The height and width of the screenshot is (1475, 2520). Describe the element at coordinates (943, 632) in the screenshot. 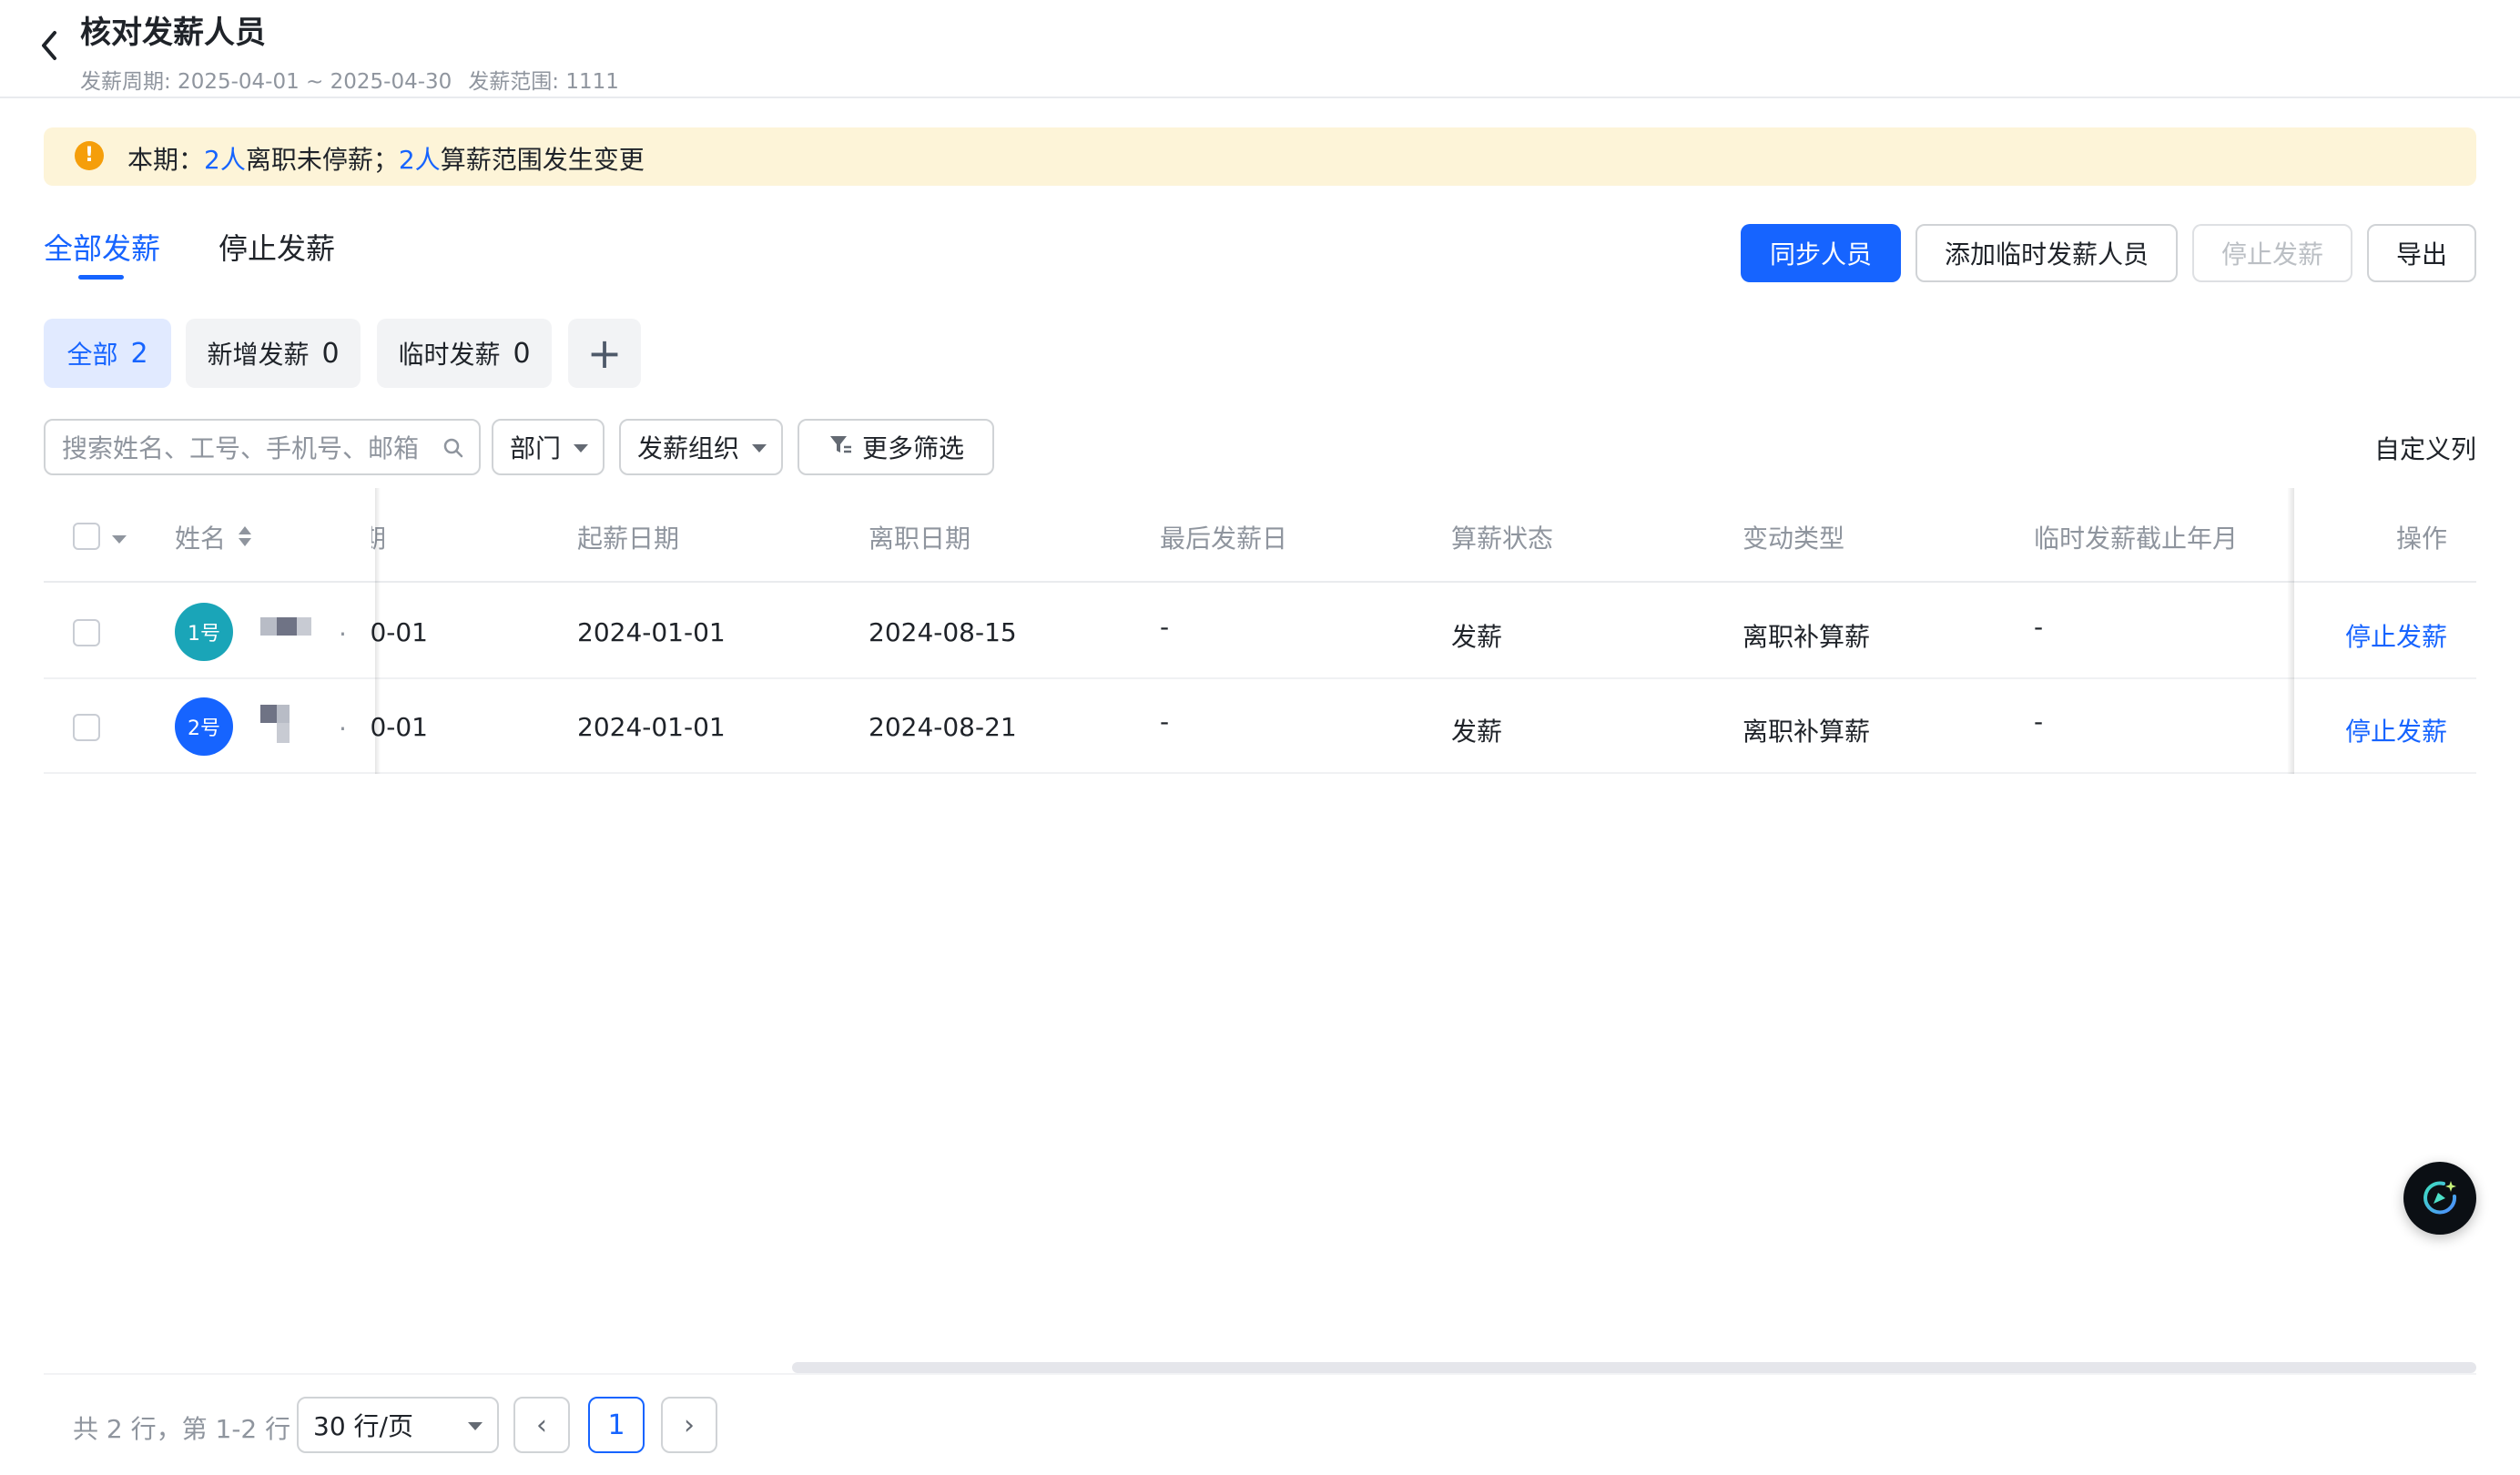

I see `leave-date-cell: 2024-08-15` at that location.